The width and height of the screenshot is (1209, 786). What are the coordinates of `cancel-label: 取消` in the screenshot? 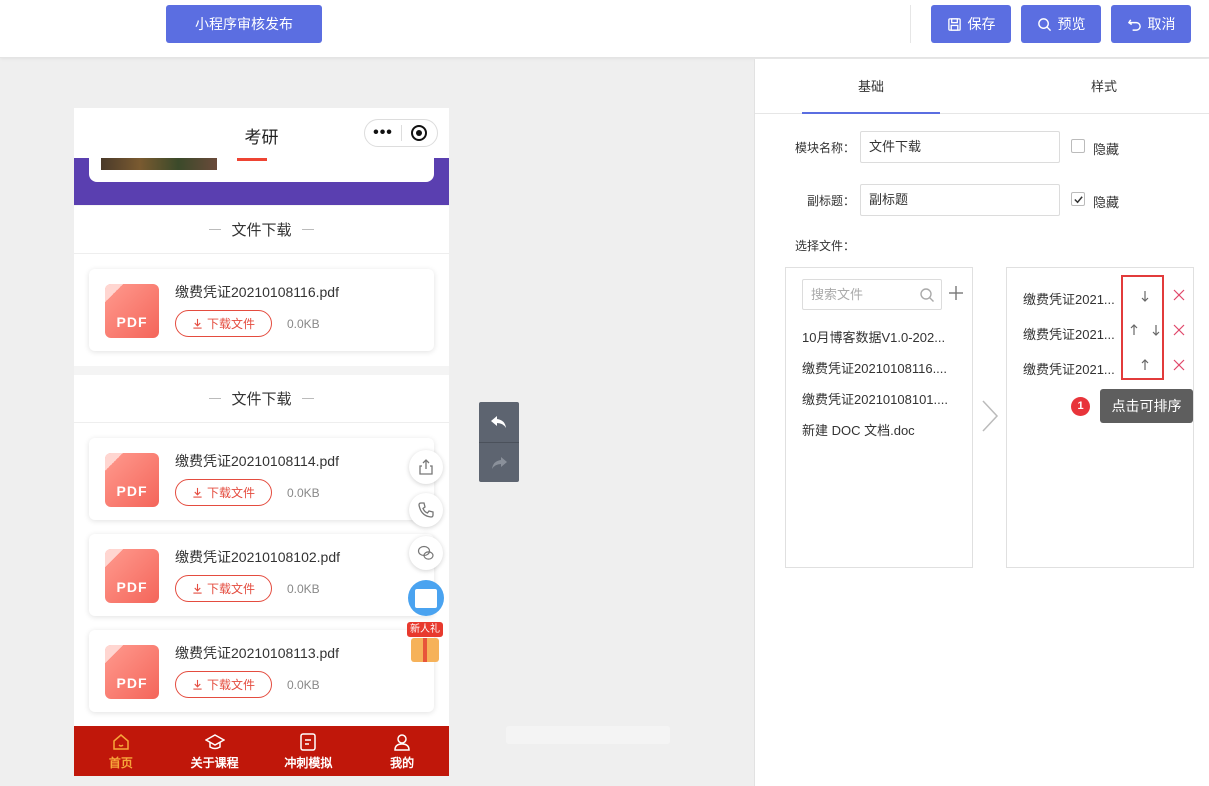 It's located at (1161, 24).